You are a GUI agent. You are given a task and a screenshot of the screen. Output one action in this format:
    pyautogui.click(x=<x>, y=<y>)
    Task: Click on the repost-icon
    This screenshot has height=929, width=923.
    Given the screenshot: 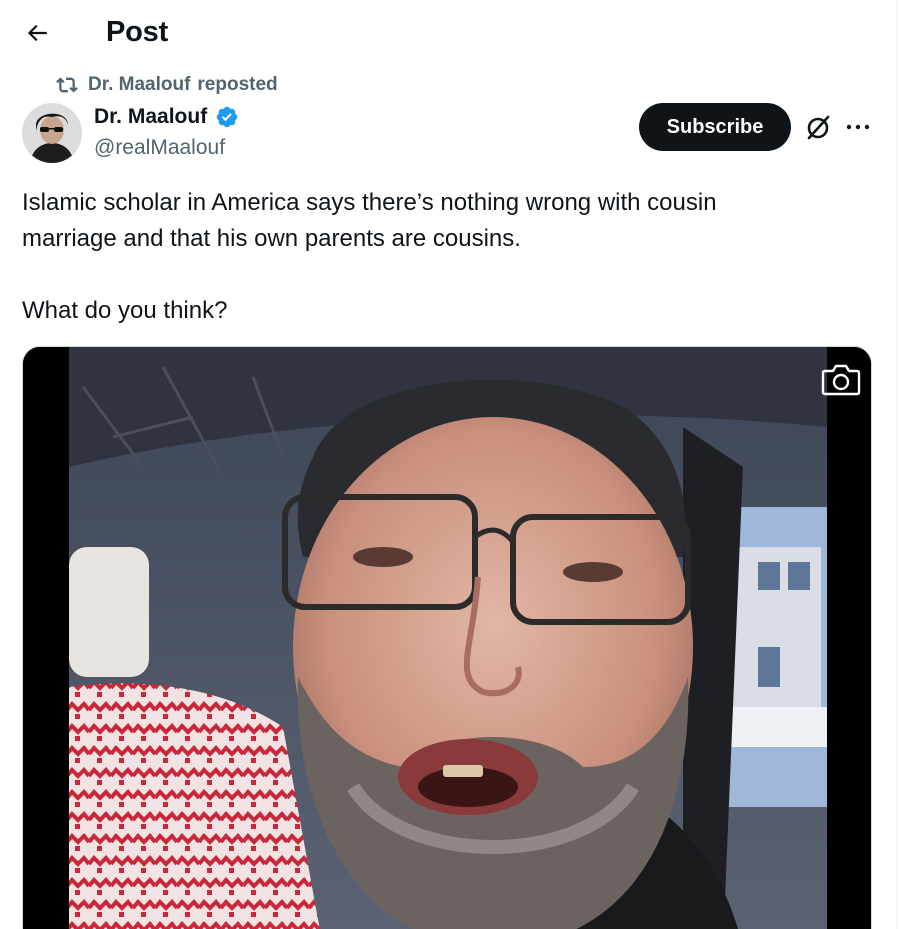 What is the action you would take?
    pyautogui.click(x=67, y=85)
    